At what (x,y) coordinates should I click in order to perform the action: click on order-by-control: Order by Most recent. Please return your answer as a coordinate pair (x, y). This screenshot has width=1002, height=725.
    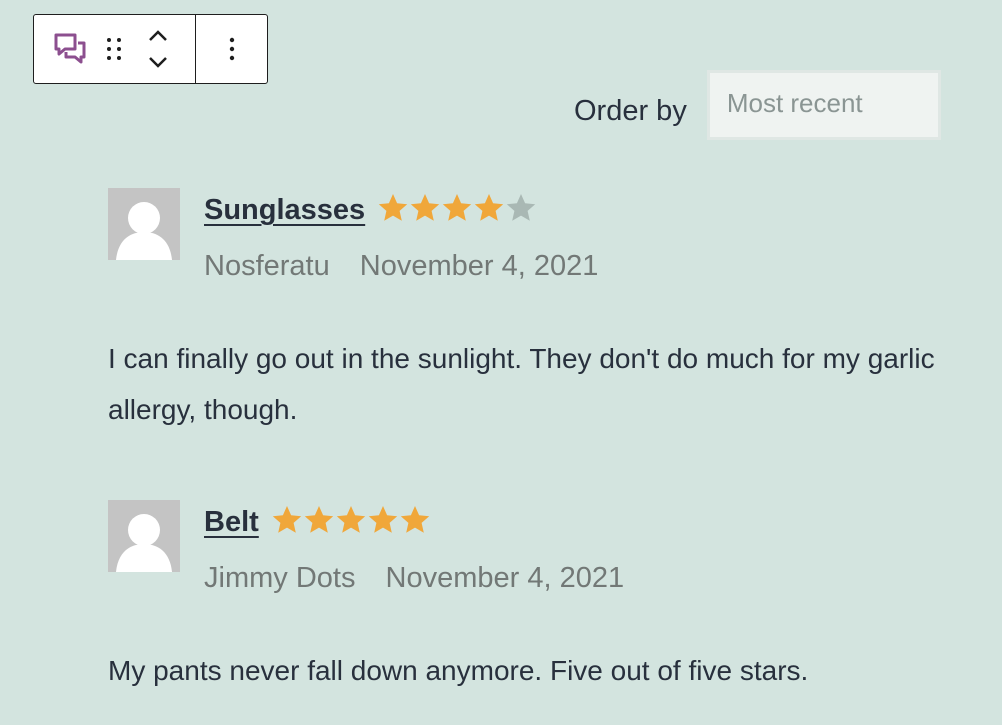
    Looking at the image, I should click on (757, 105).